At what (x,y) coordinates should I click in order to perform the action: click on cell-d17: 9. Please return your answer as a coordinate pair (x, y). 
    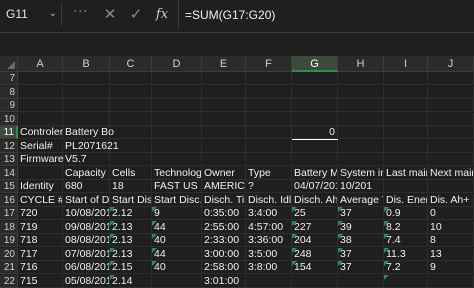
    Looking at the image, I should click on (177, 213).